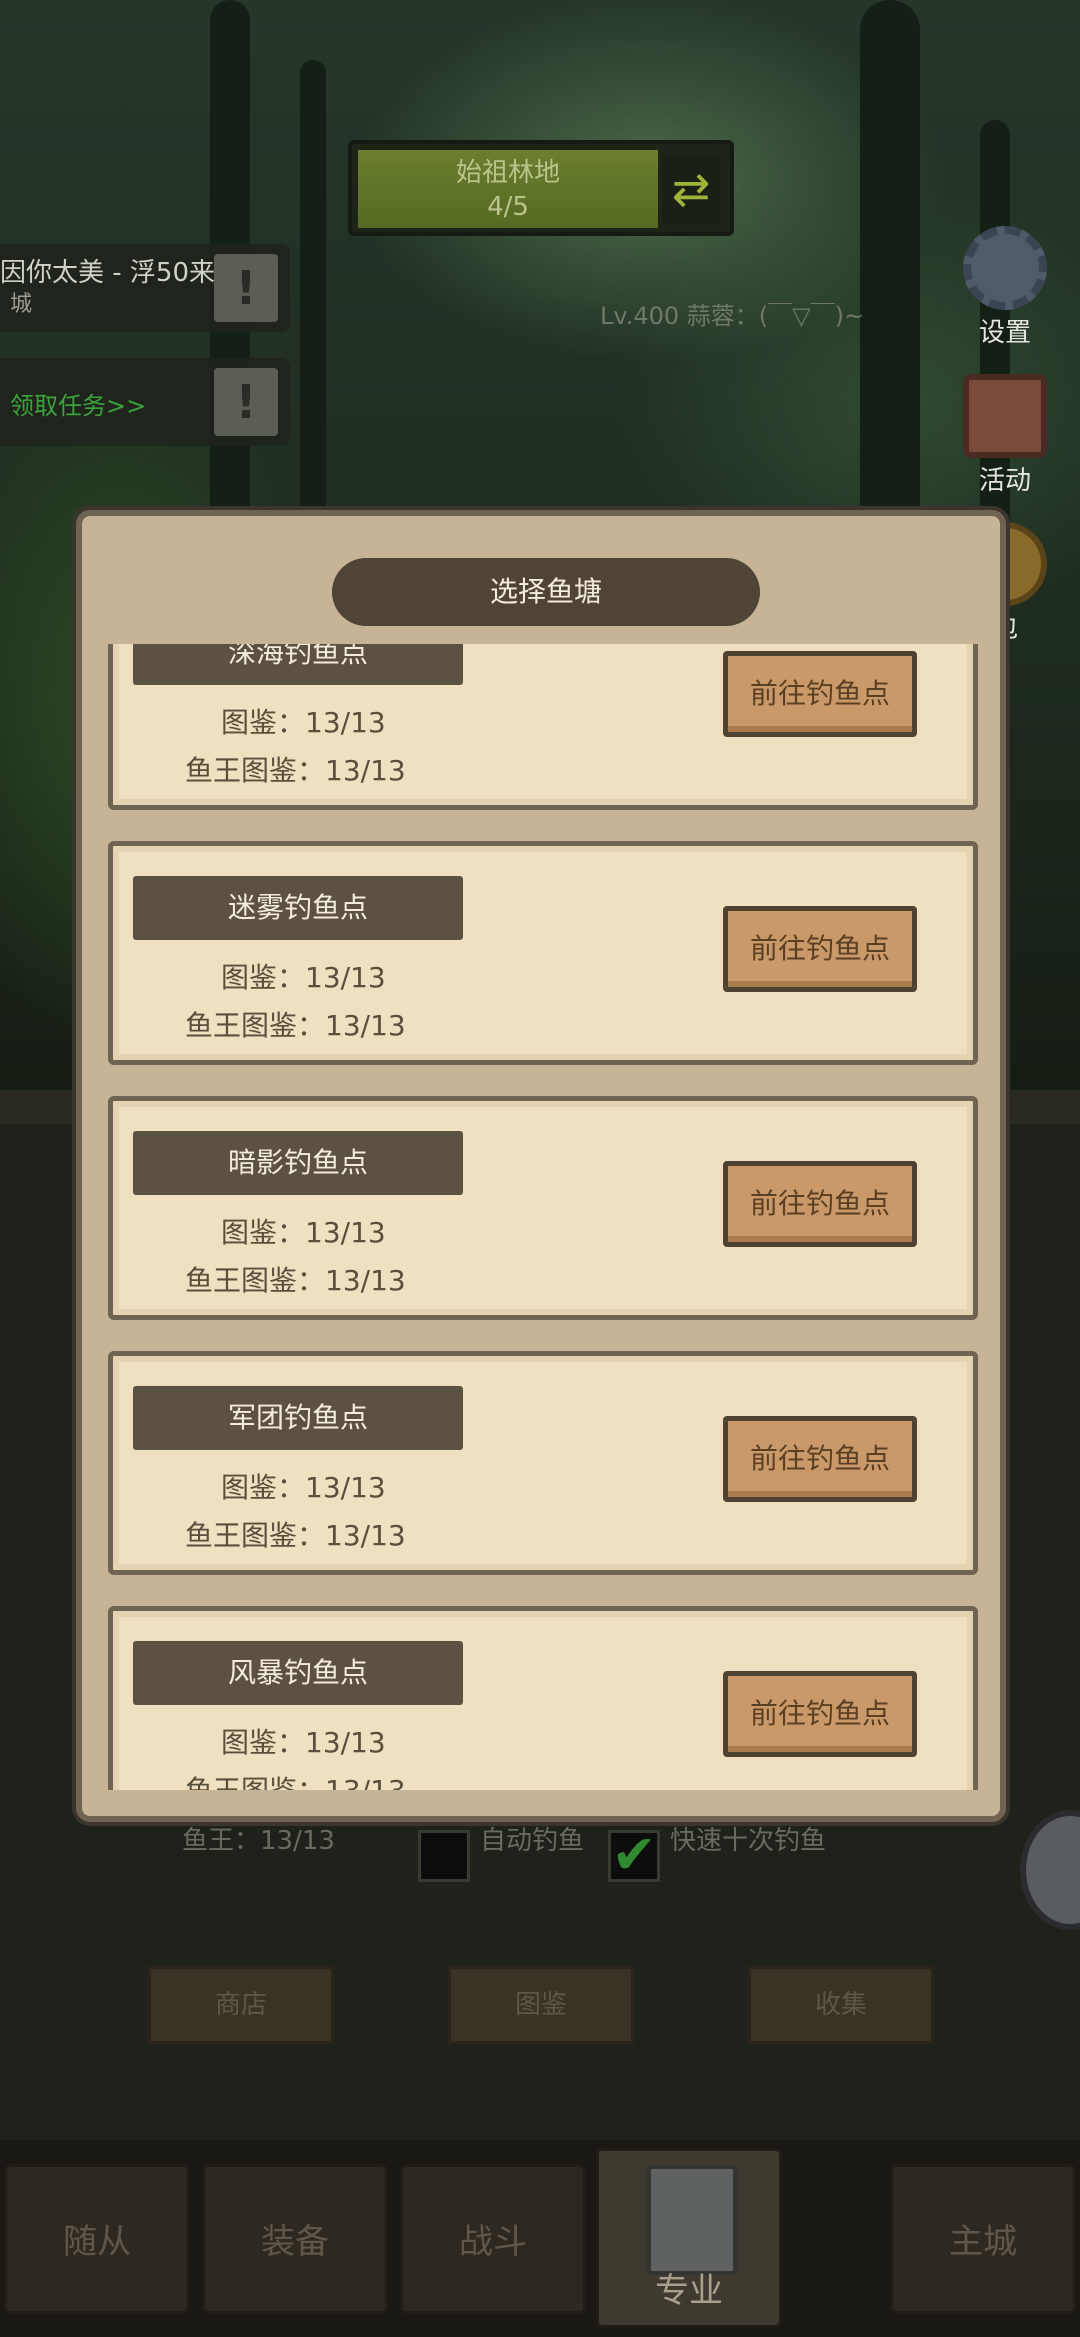 The height and width of the screenshot is (2337, 1080). Describe the element at coordinates (546, 592) in the screenshot. I see `modal-title: 选择鱼塘` at that location.